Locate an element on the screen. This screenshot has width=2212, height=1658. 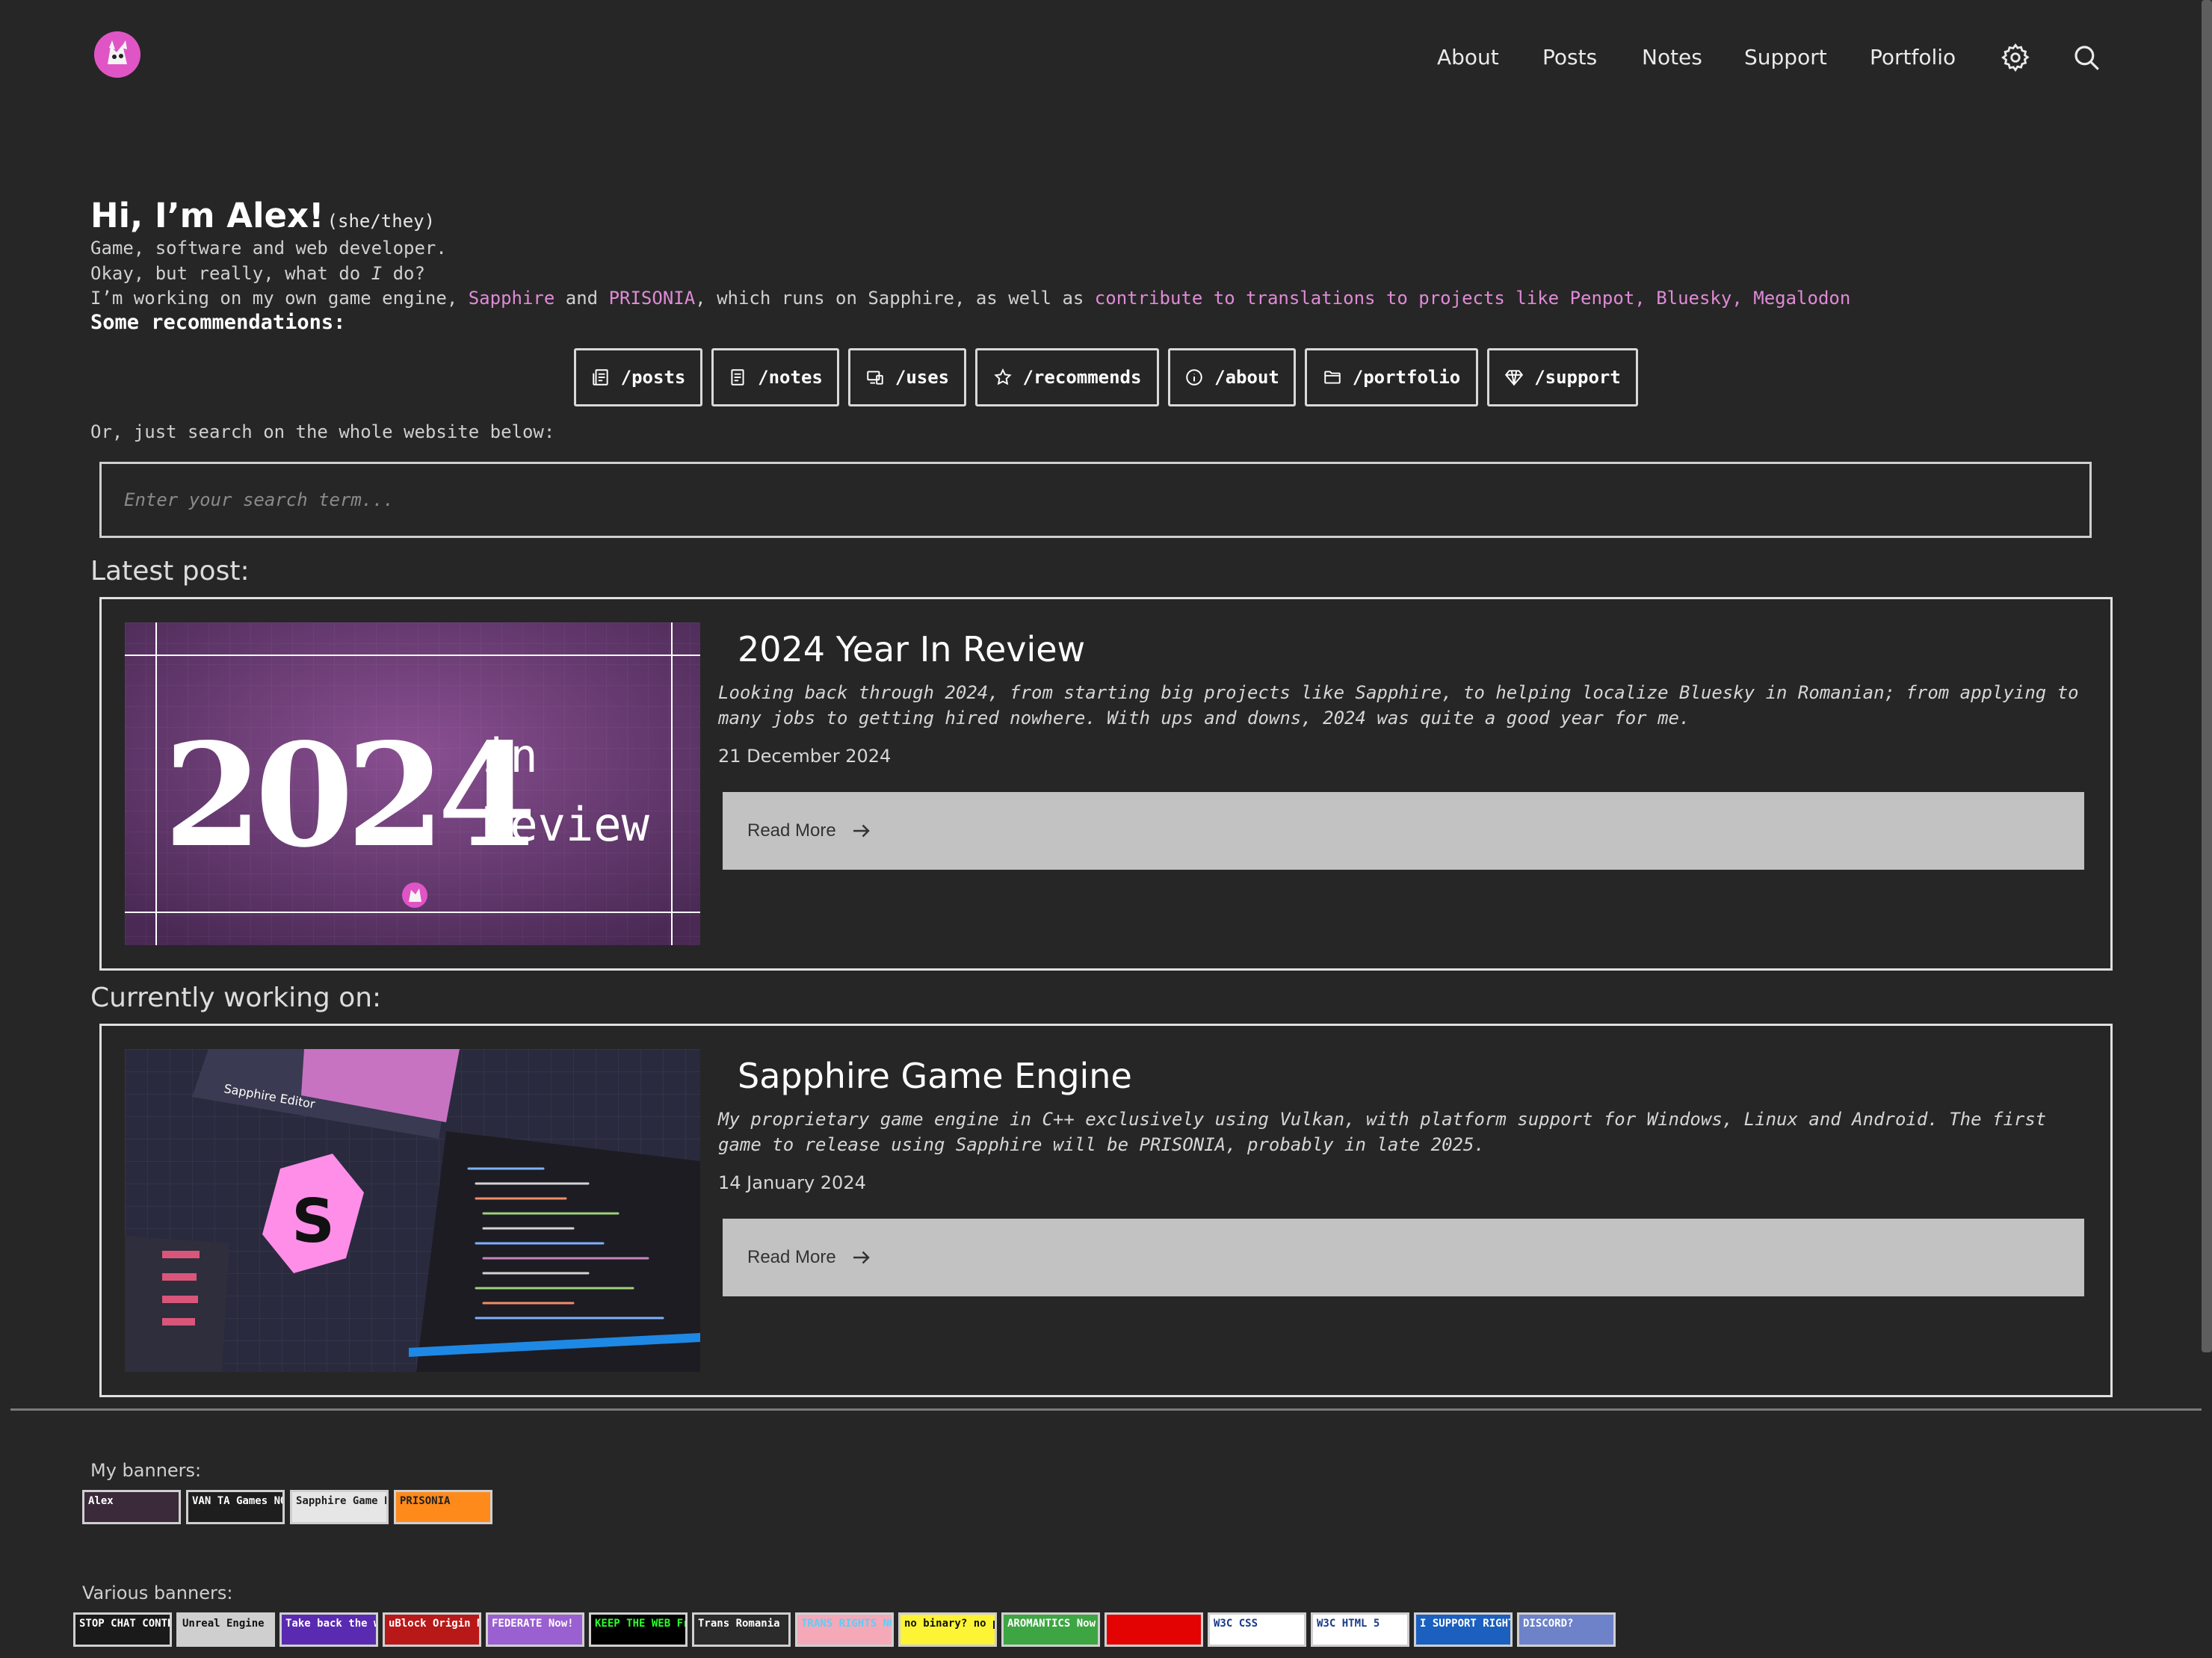
rec-portfolio-label: /portfolio is located at coordinates (1406, 377).